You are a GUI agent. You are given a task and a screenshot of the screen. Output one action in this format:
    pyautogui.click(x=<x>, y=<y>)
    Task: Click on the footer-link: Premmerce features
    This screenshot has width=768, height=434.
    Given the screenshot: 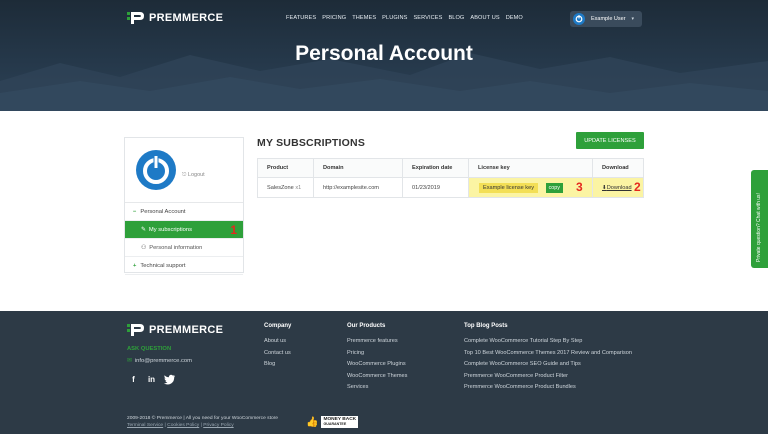 What is the action you would take?
    pyautogui.click(x=377, y=344)
    